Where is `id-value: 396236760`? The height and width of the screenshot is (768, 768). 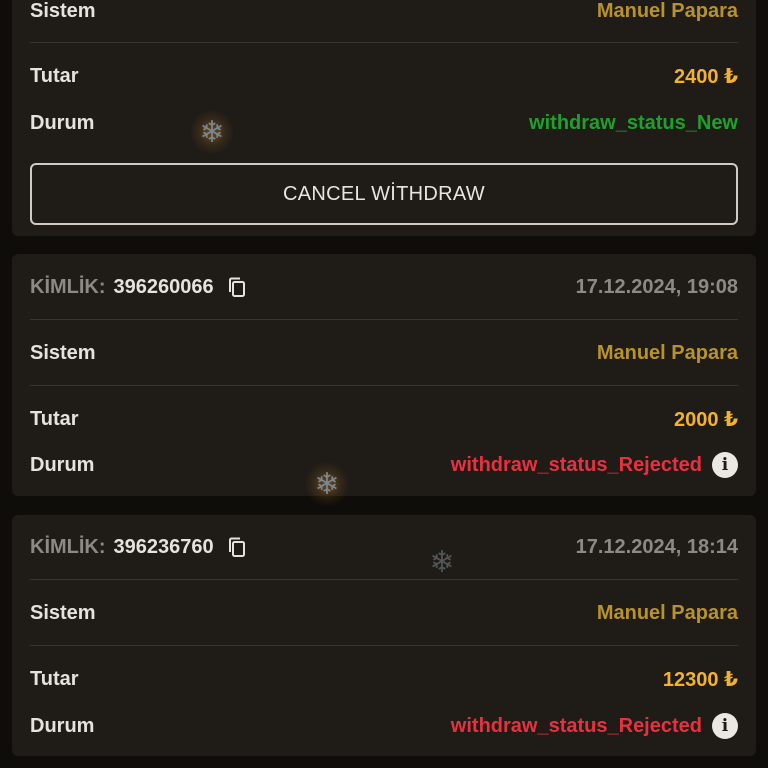
id-value: 396236760 is located at coordinates (163, 546).